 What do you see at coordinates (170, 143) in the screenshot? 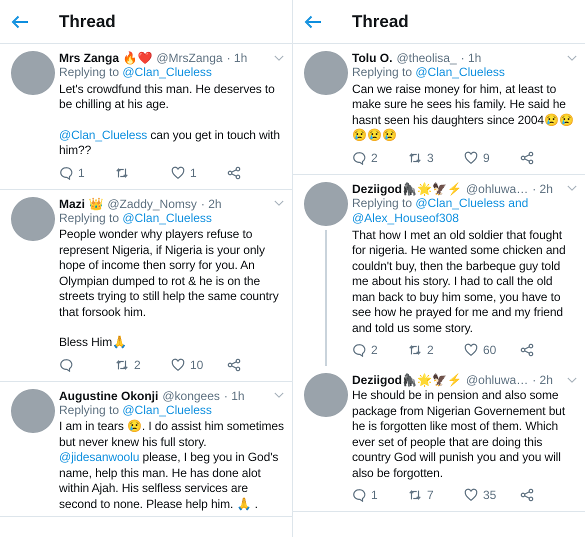
I see `tweet-text: @Clan_Clueless can you get in touch with him??` at bounding box center [170, 143].